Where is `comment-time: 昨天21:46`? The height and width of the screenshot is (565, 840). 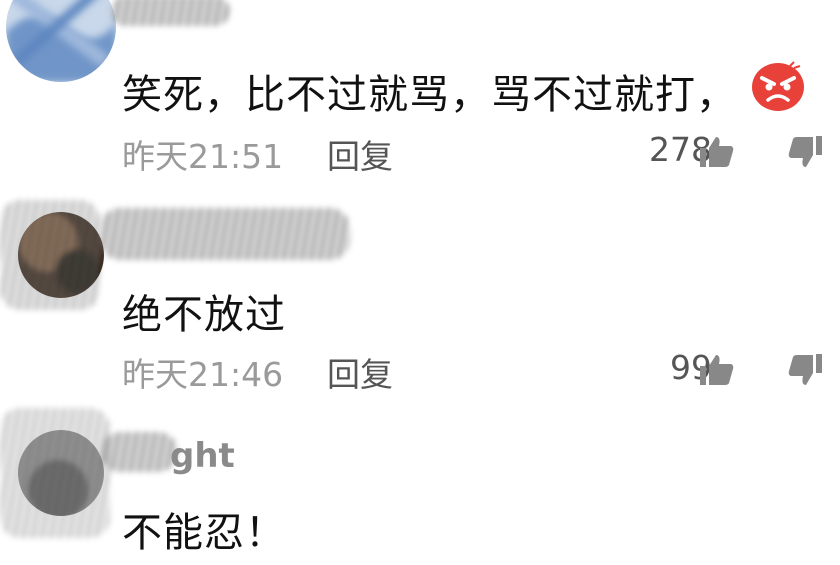 comment-time: 昨天21:46 is located at coordinates (203, 374).